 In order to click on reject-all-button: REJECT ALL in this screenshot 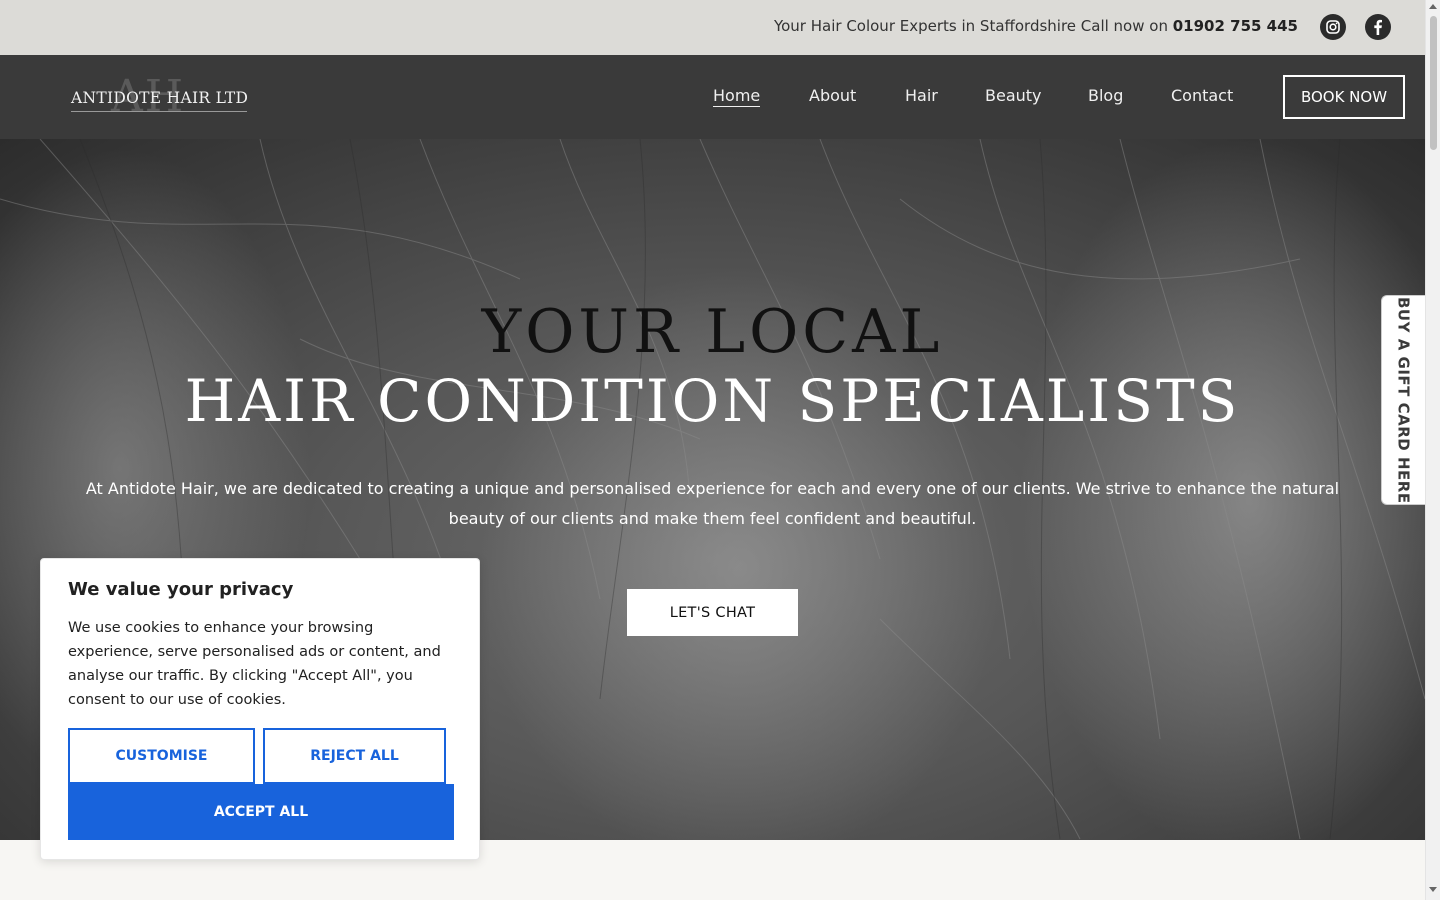, I will do `click(354, 756)`.